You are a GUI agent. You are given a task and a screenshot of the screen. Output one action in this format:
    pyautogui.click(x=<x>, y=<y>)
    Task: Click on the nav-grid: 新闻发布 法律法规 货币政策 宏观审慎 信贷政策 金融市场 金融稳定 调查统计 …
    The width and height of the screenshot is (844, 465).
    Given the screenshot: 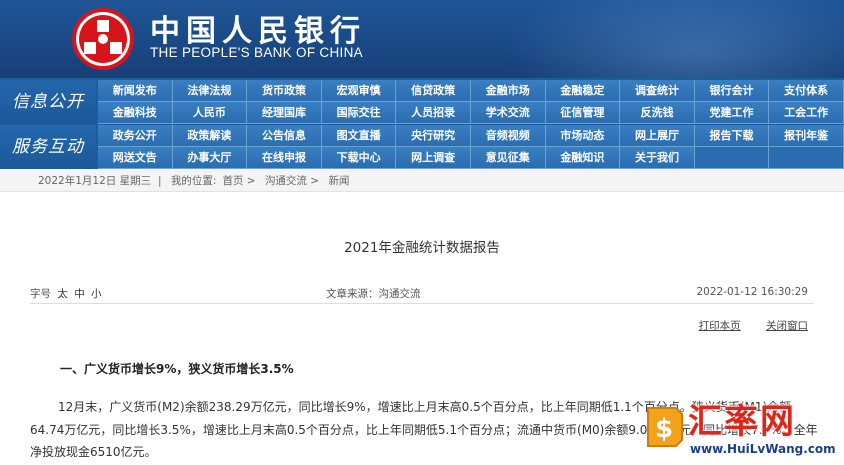 What is the action you would take?
    pyautogui.click(x=471, y=102)
    